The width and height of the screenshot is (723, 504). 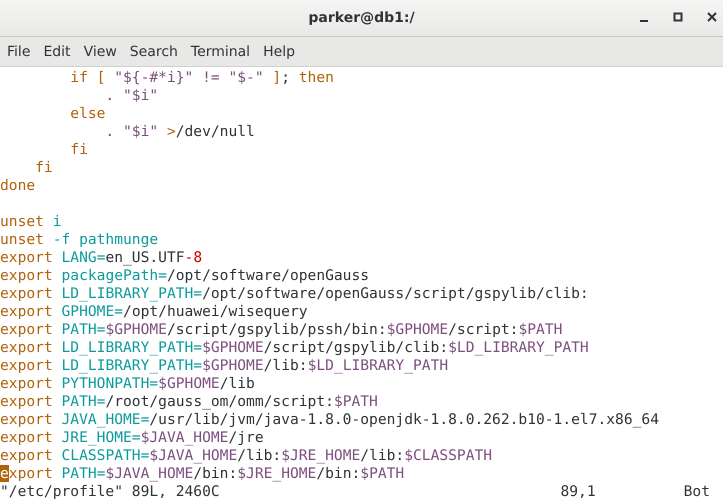 What do you see at coordinates (578, 492) in the screenshot?
I see `cursor-position: 89,1` at bounding box center [578, 492].